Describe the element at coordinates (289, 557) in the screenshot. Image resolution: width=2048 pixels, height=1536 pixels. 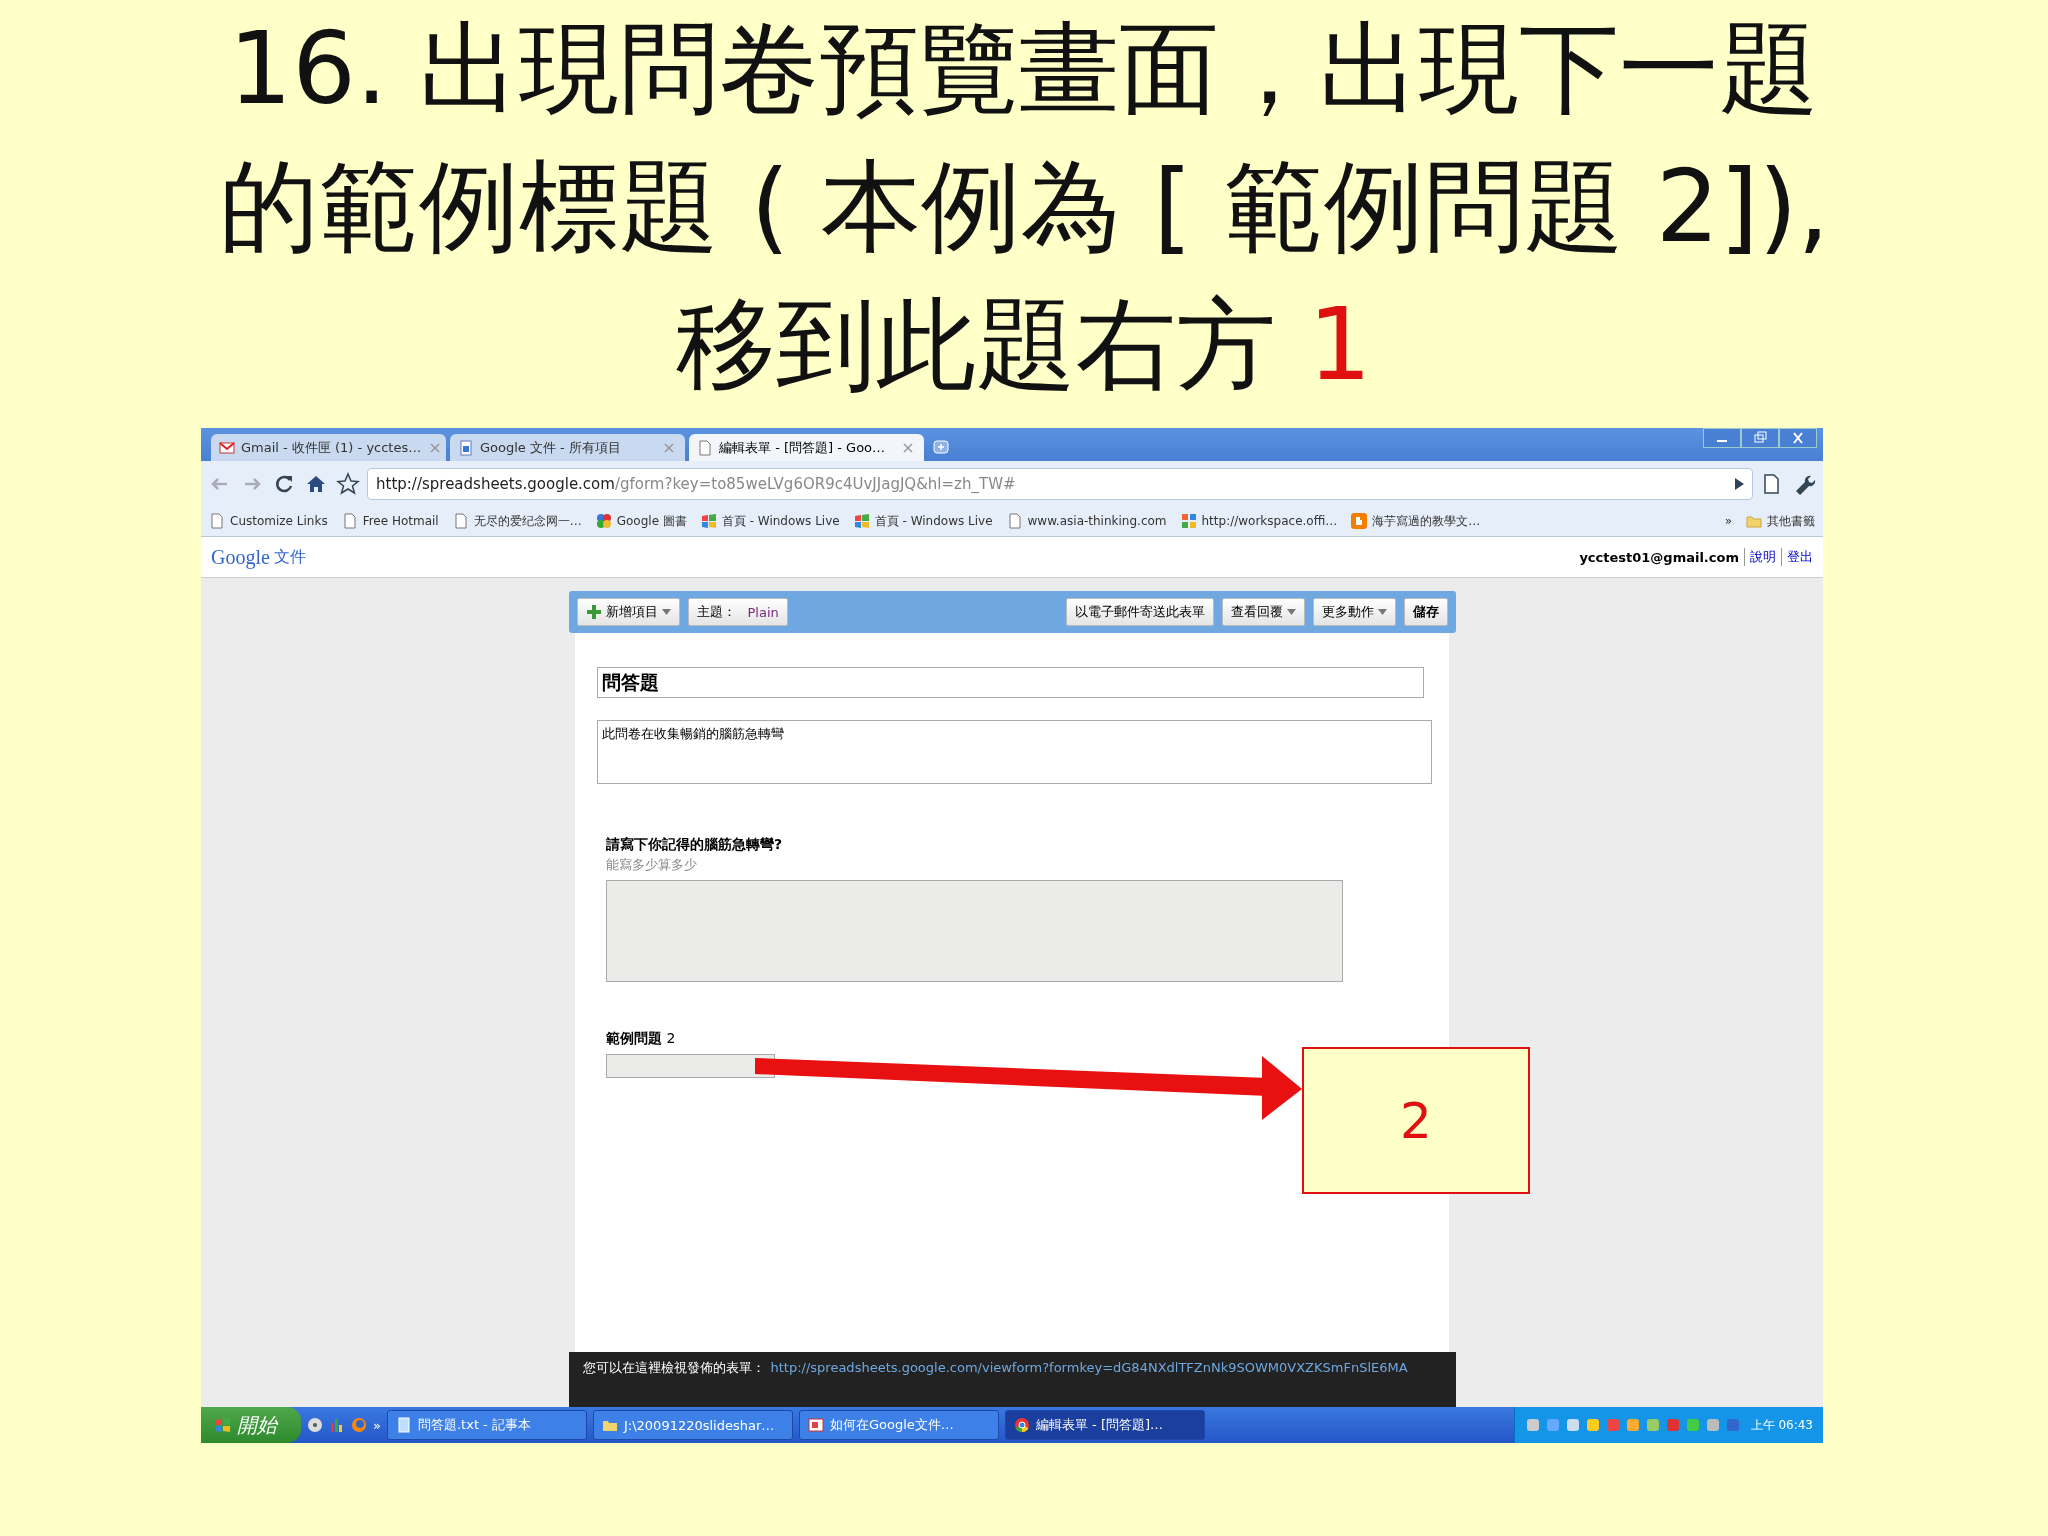
I see `product-name: 文件` at that location.